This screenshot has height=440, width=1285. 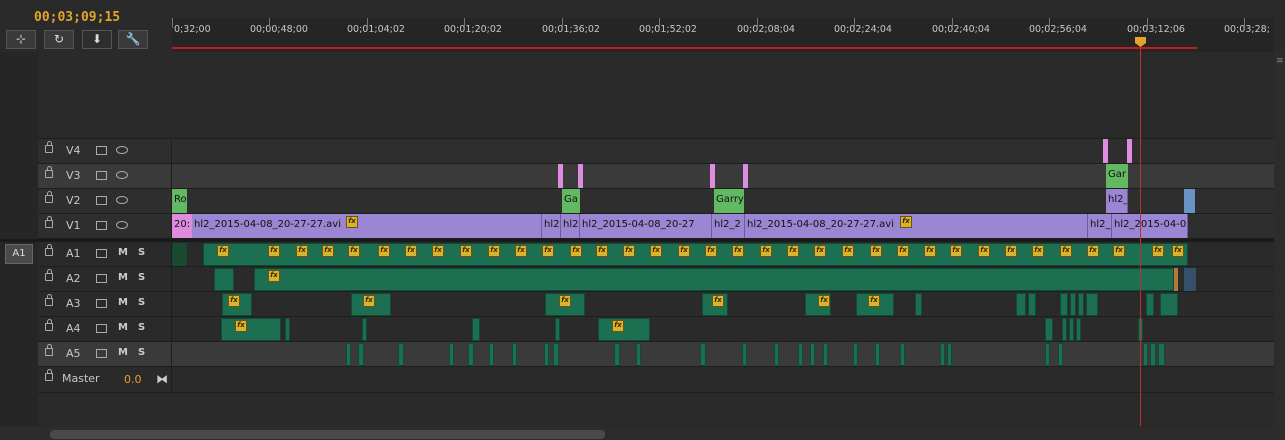 I want to click on clip-a2-end, so click(x=1190, y=279).